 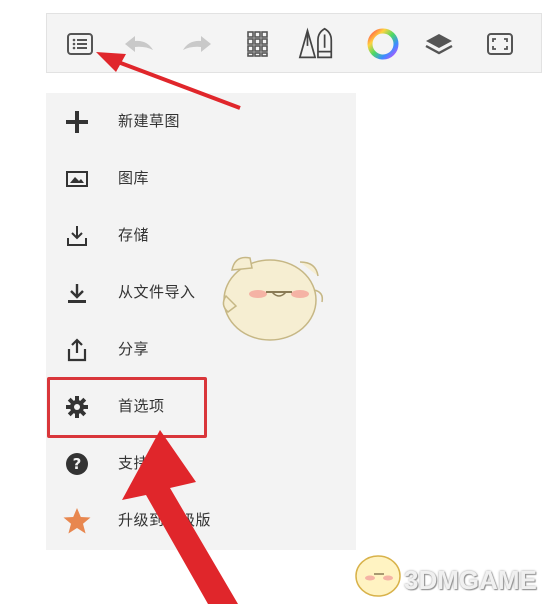 What do you see at coordinates (77, 179) in the screenshot?
I see `gallery-icon` at bounding box center [77, 179].